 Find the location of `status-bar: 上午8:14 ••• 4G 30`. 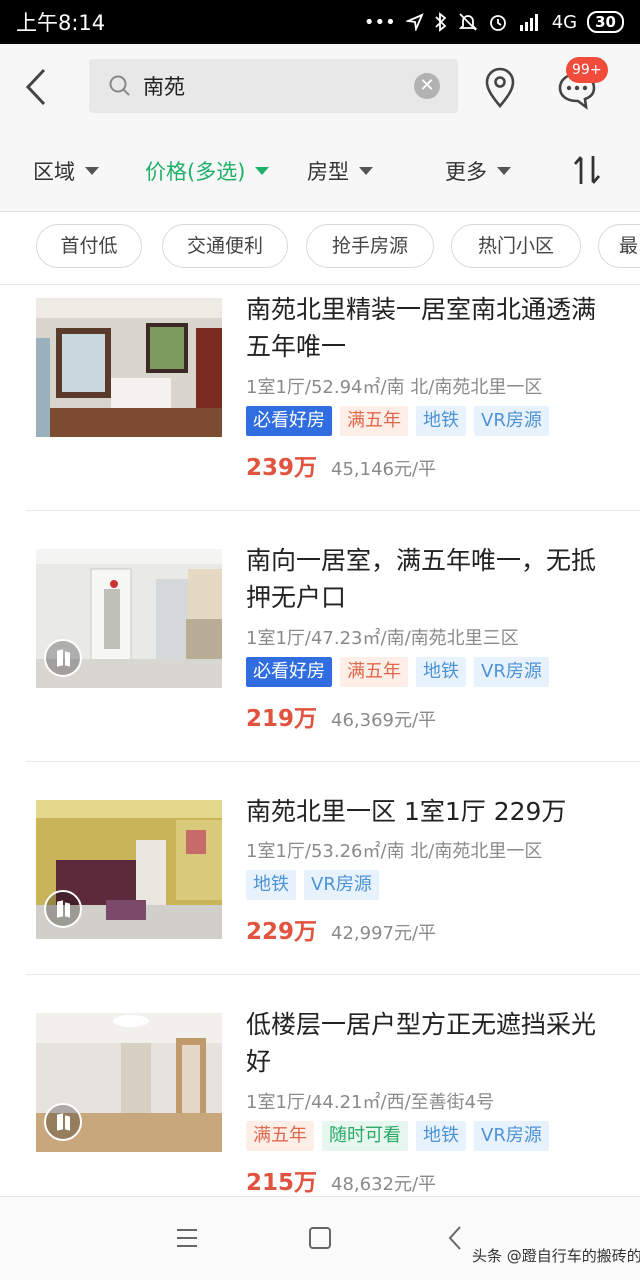

status-bar: 上午8:14 ••• 4G 30 is located at coordinates (320, 22).